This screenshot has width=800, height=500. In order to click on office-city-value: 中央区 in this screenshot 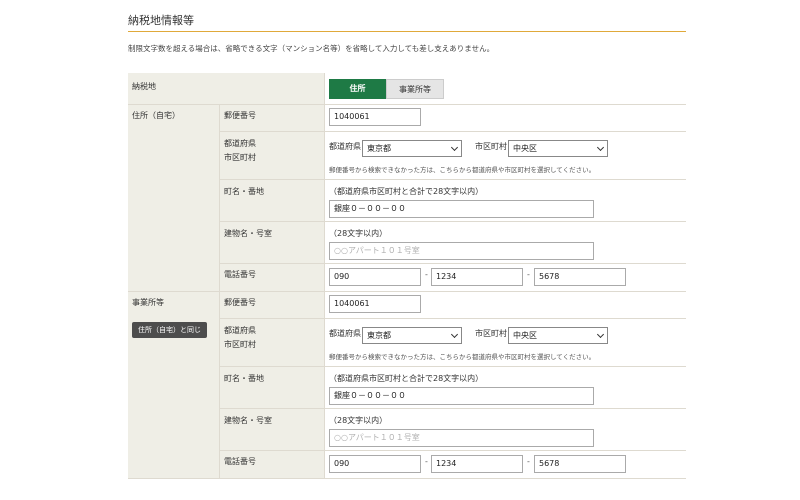, I will do `click(525, 335)`.